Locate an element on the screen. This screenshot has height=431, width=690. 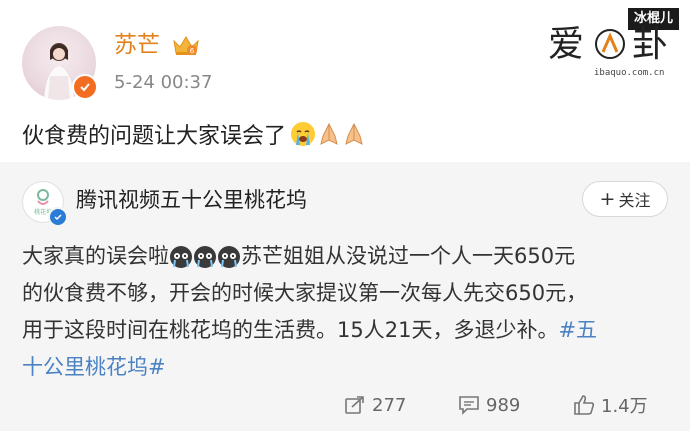
retweet-text-part: 用于这段时间在桃花坞的生活费。15人21天，多退少补。 is located at coordinates (290, 330).